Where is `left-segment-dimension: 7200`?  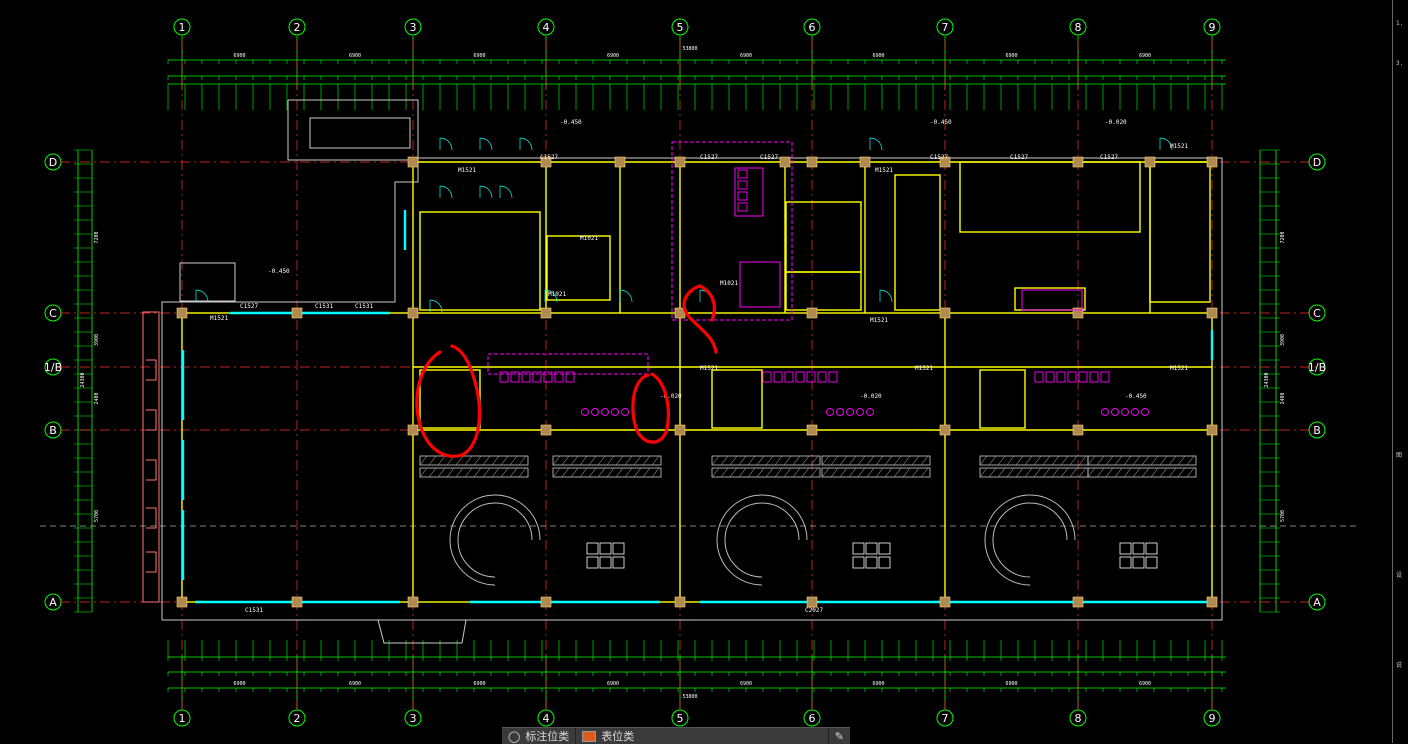
left-segment-dimension: 7200 is located at coordinates (97, 237).